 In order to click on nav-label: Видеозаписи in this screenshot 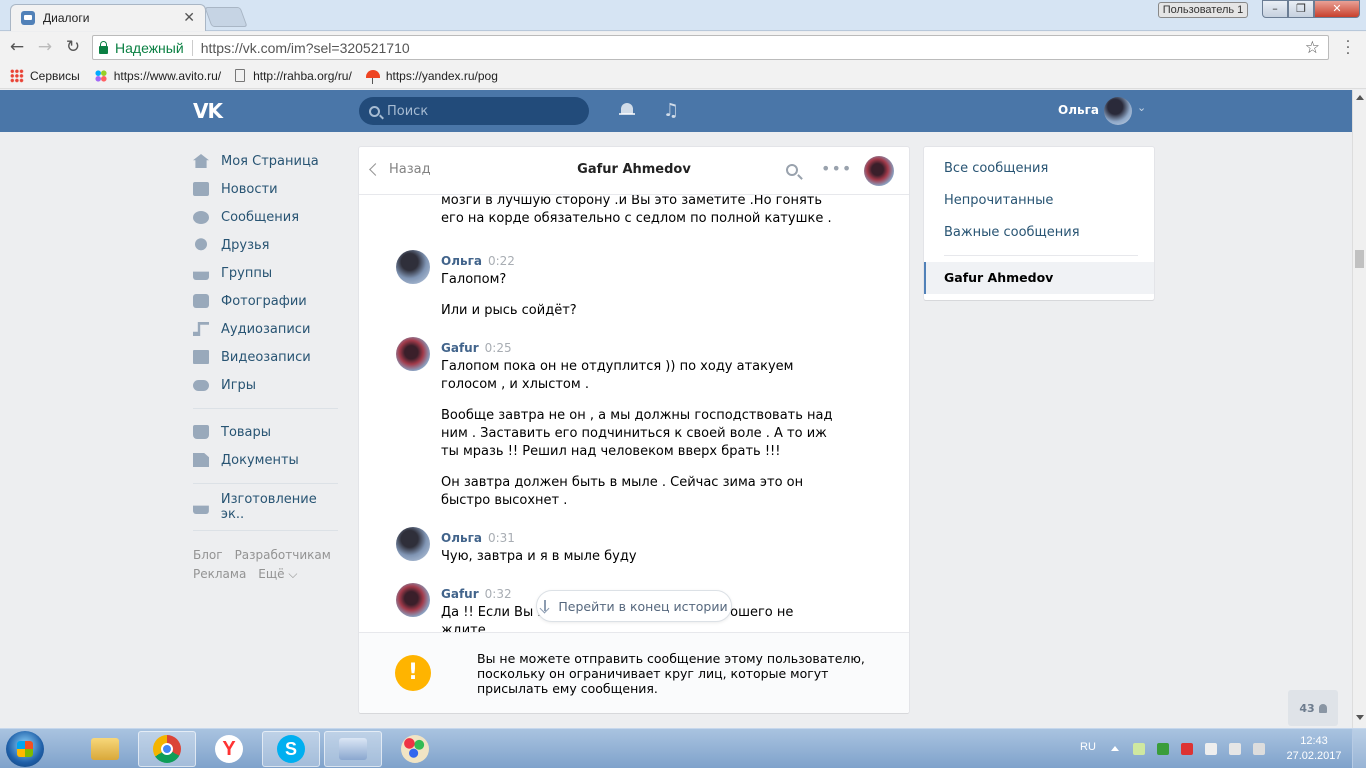, I will do `click(266, 357)`.